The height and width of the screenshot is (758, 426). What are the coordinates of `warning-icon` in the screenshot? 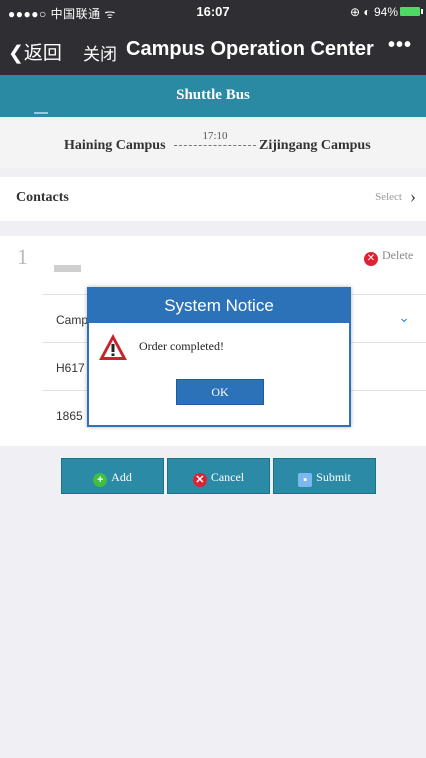 It's located at (113, 347).